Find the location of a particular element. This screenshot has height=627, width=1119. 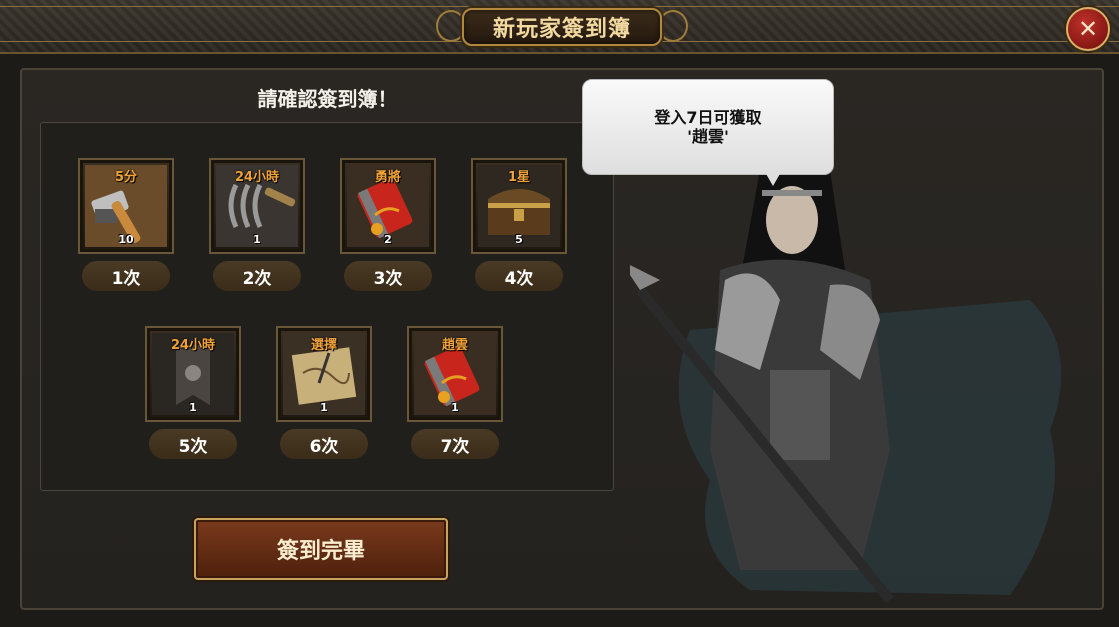

reward-top-label: 5分 is located at coordinates (126, 177).